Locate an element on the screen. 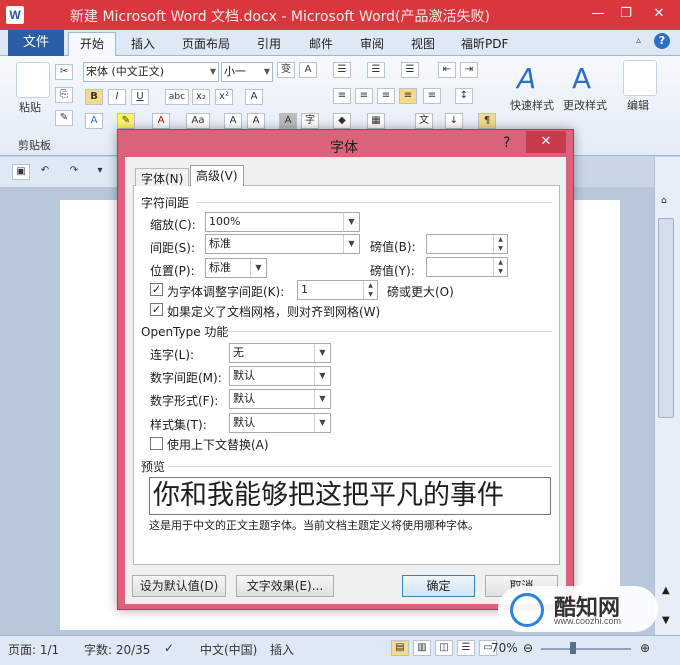 This screenshot has width=680, height=665. redo-icon: ↷ is located at coordinates (74, 172).